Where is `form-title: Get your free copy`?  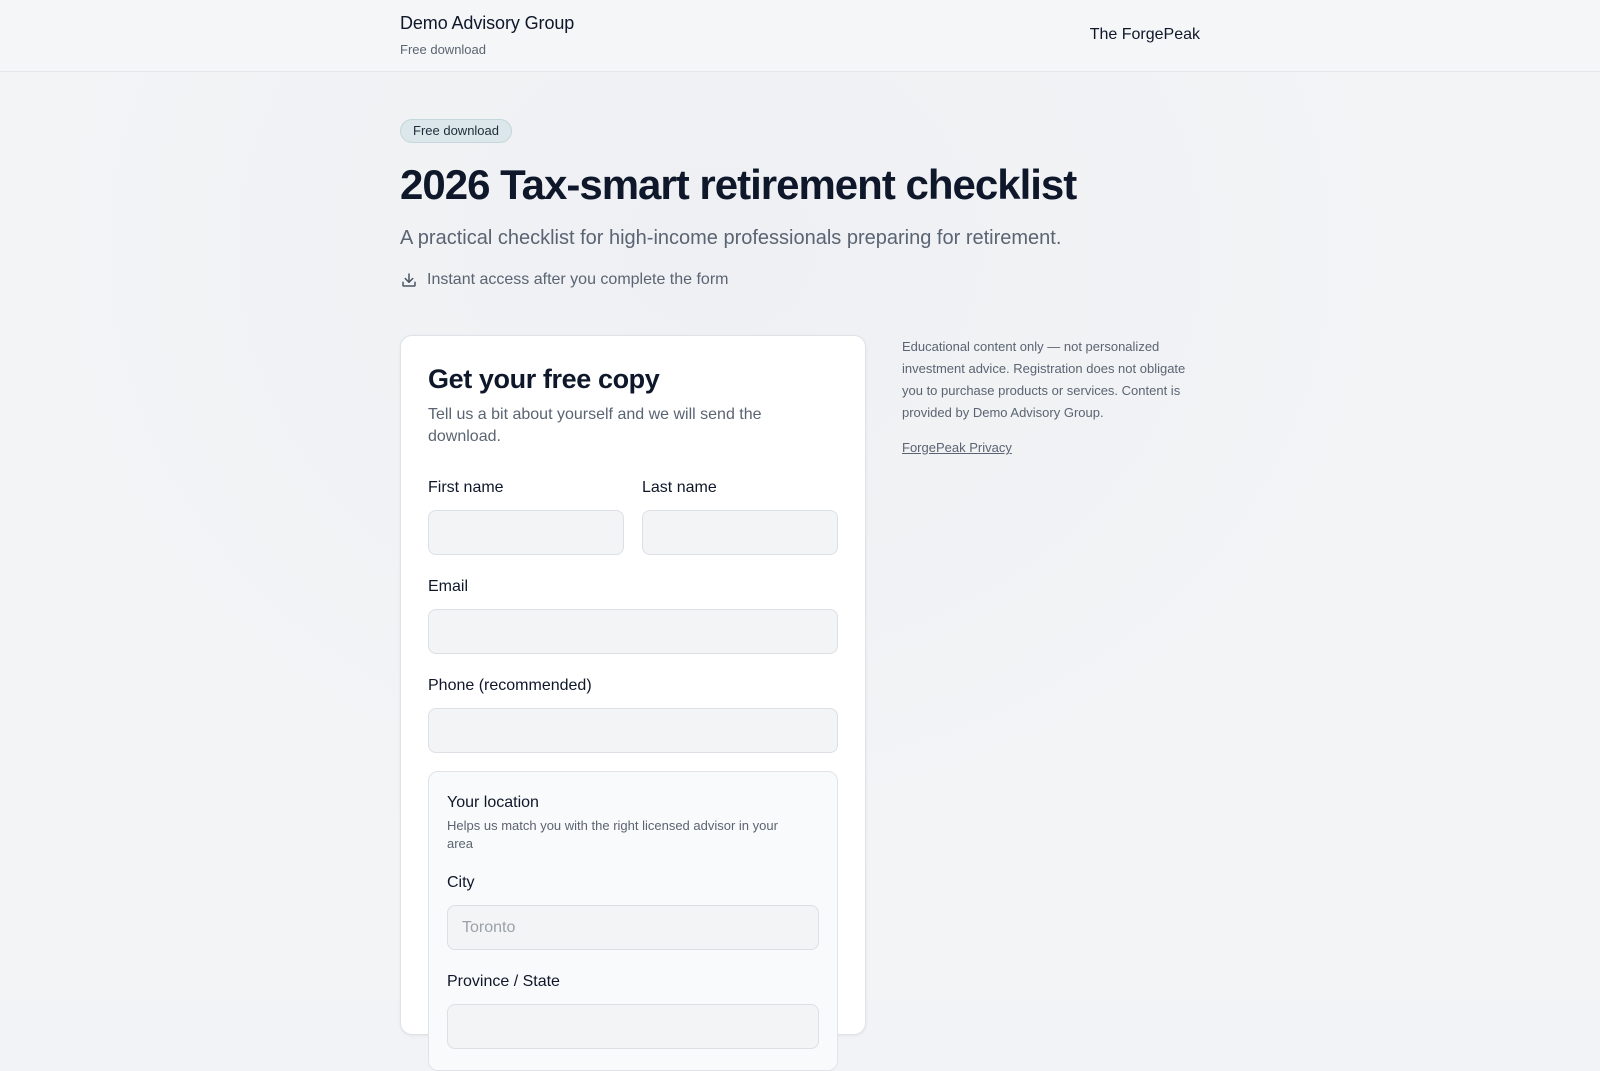
form-title: Get your free copy is located at coordinates (544, 379).